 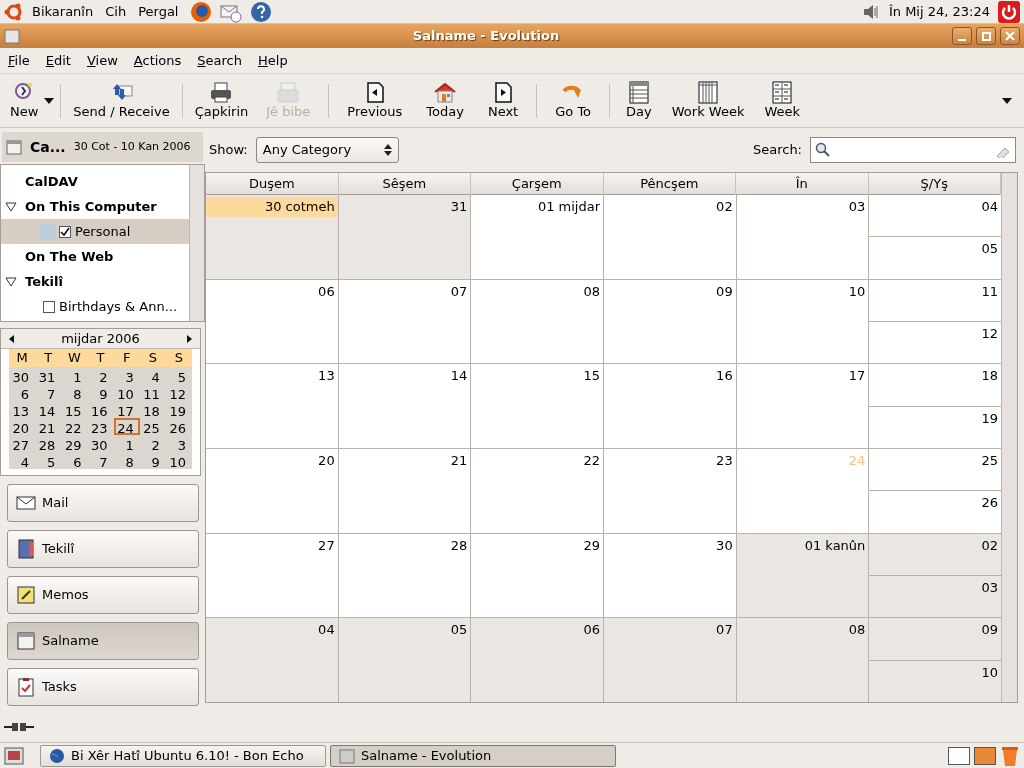 What do you see at coordinates (103, 641) in the screenshot?
I see `switcher-button: Salname` at bounding box center [103, 641].